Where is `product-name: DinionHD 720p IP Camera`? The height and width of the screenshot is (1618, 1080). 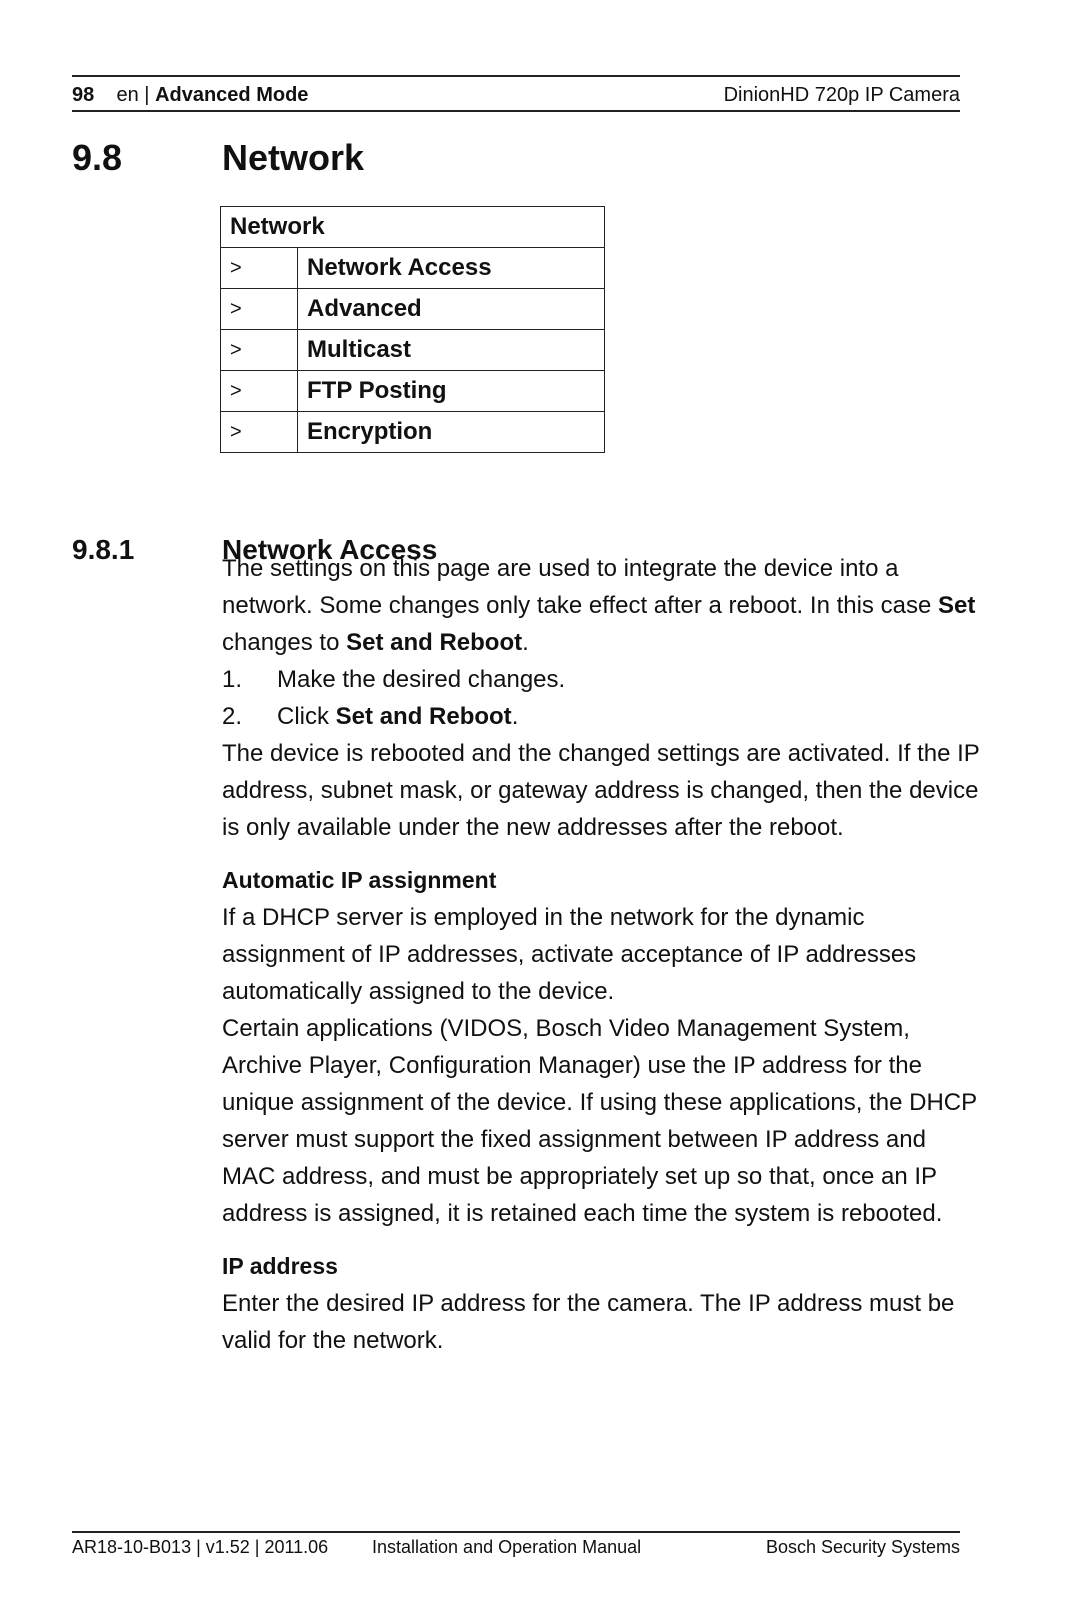
product-name: DinionHD 720p IP Camera is located at coordinates (841, 95).